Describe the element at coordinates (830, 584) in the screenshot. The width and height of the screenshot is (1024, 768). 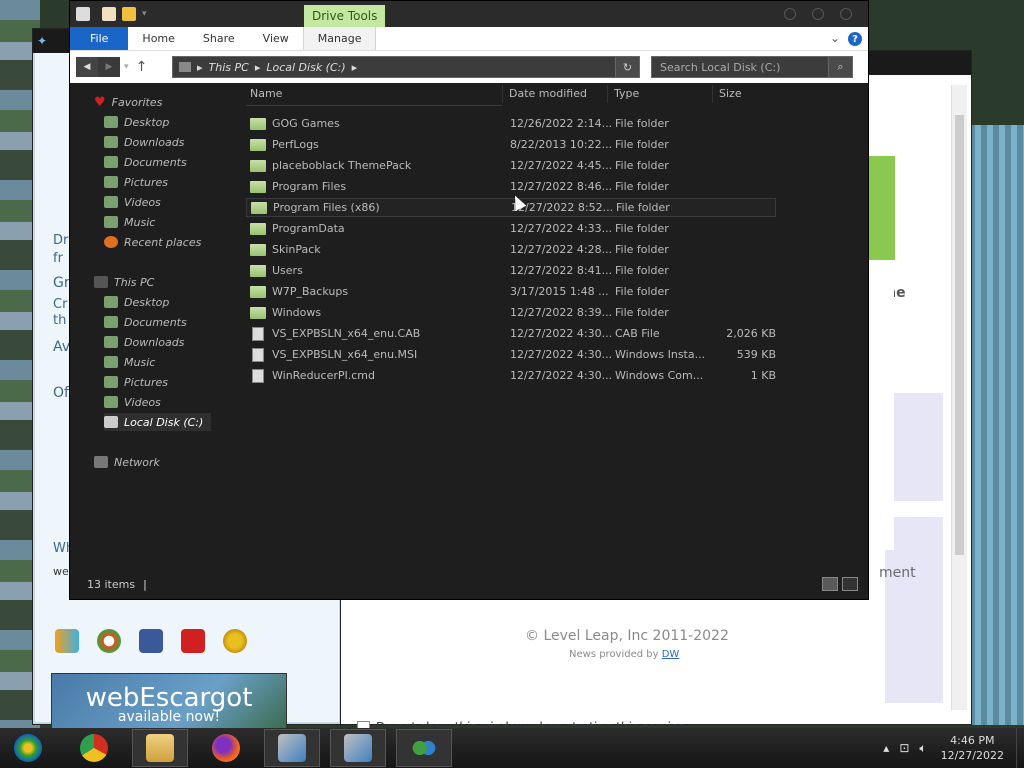
I see `details-view-icon` at that location.